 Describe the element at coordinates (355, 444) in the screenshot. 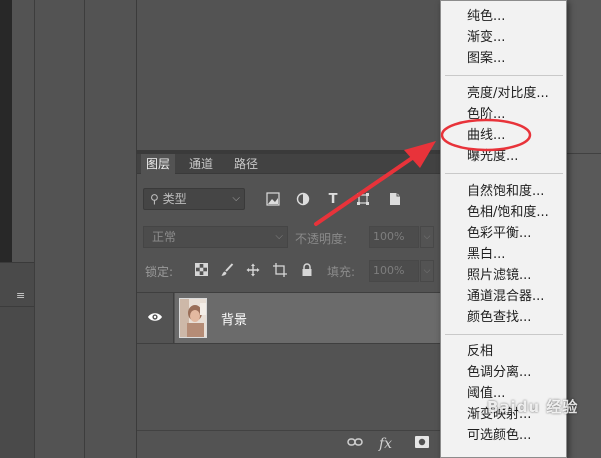

I see `link-icon` at that location.